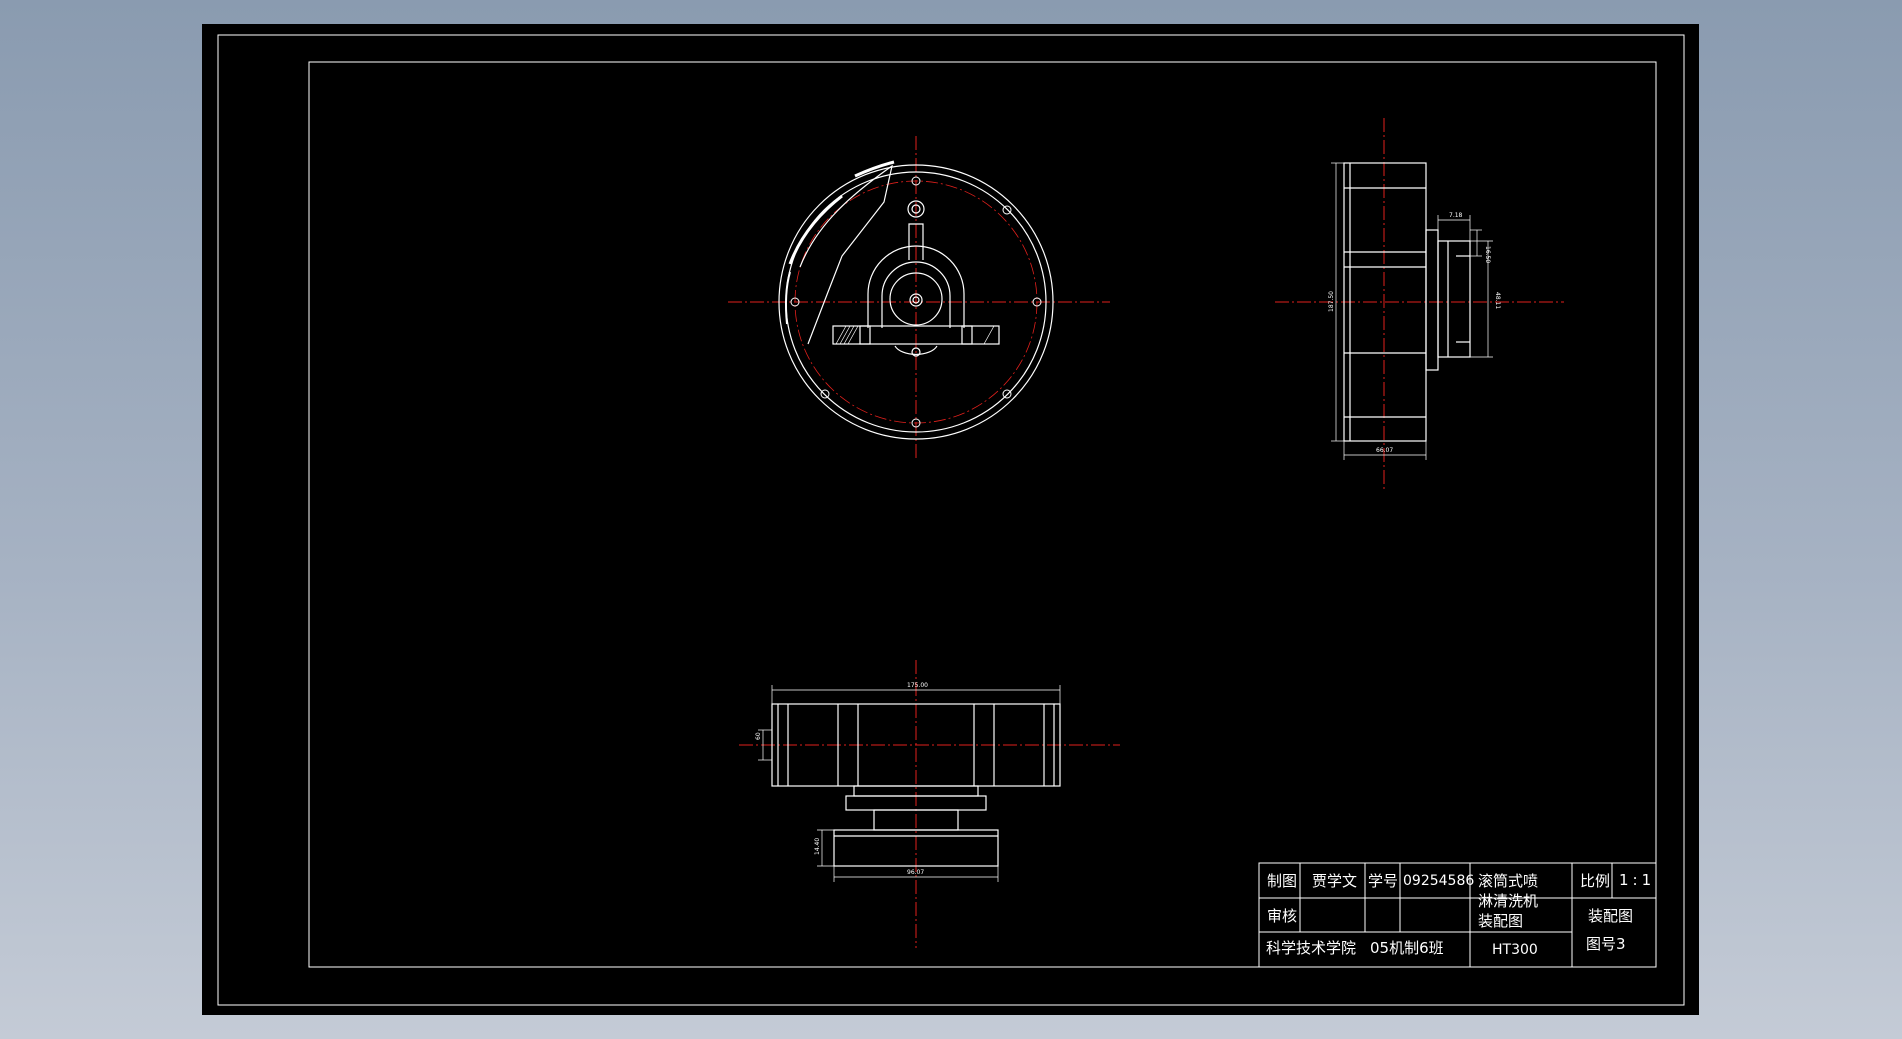 Image resolution: width=1902 pixels, height=1039 pixels. Describe the element at coordinates (909, 783) in the screenshot. I see `bottom-view-dimension-lines` at that location.